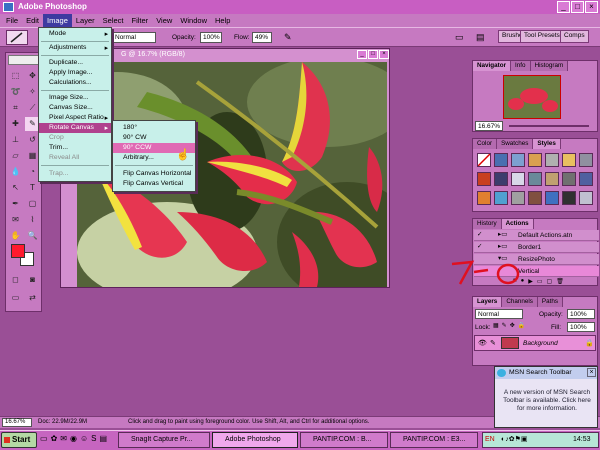 Image resolution: width=600 pixels, height=450 pixels. I want to click on comps-well-tab: Comps, so click(574, 36).